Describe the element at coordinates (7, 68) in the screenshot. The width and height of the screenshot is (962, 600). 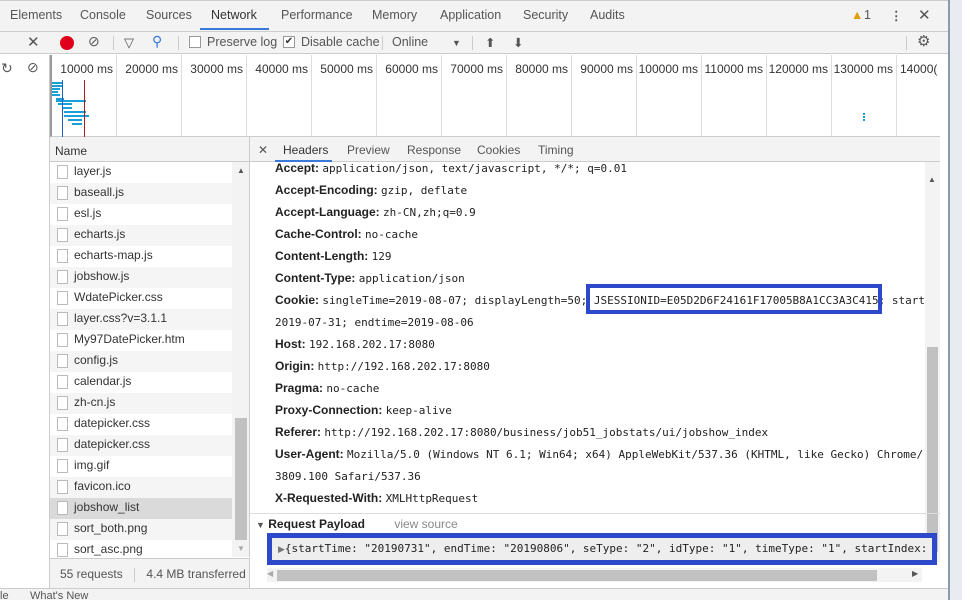
I see `reload-icon: ↻` at that location.